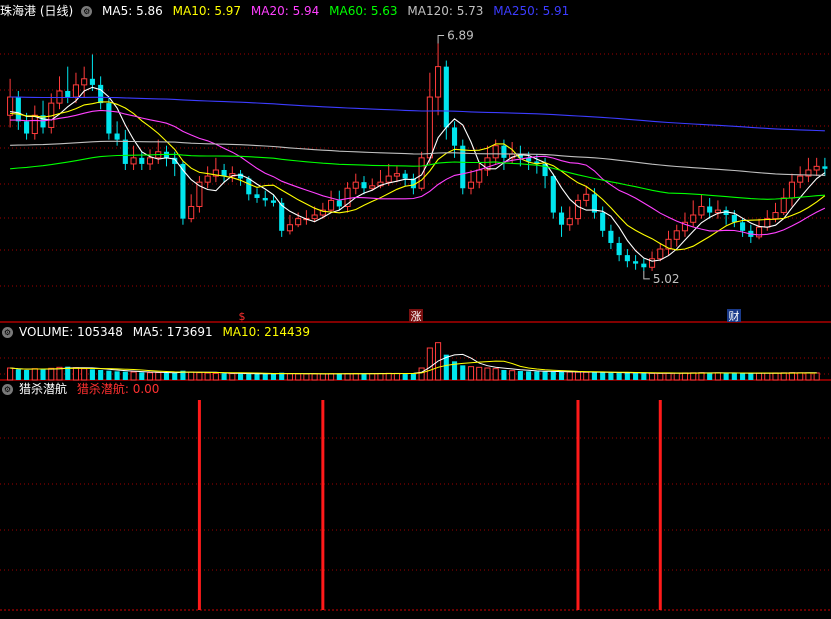  I want to click on ma250-label: MA250: 5.91, so click(531, 11).